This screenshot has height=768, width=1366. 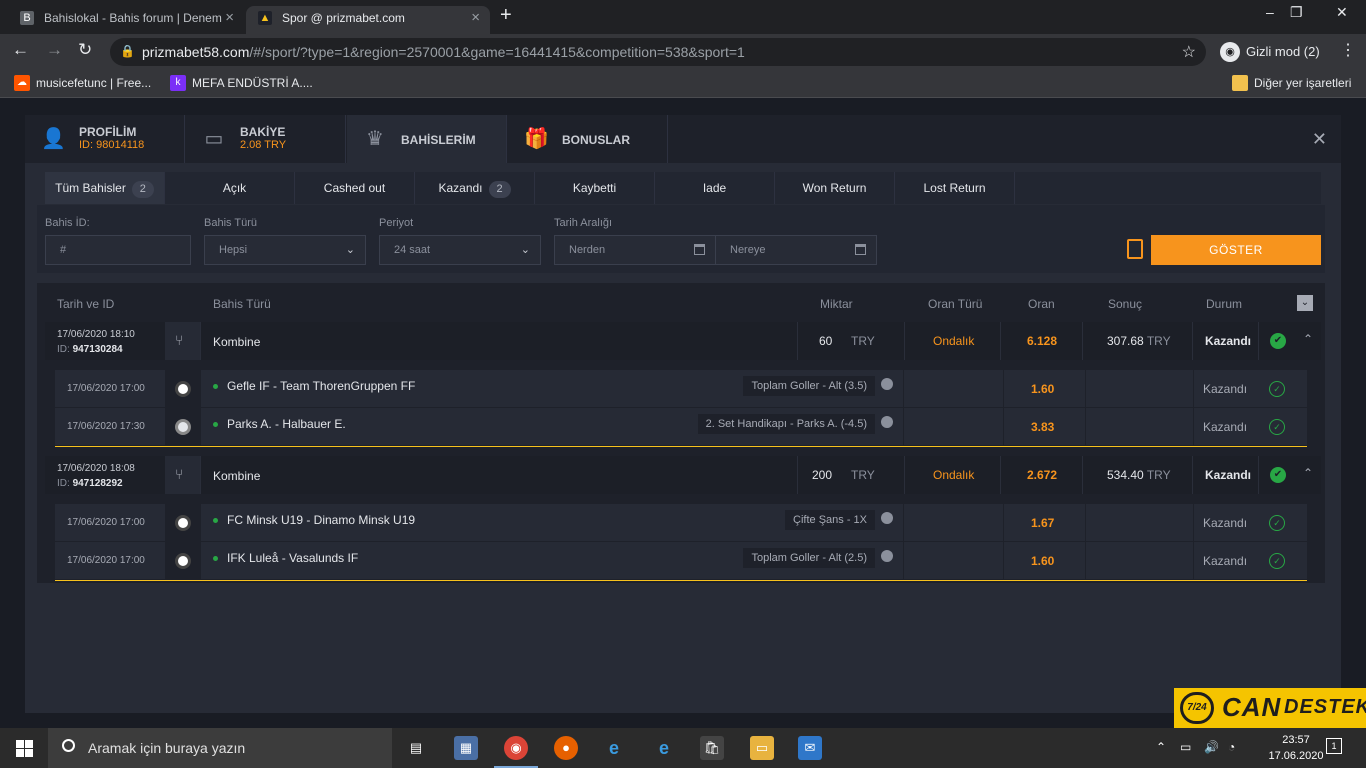 I want to click on bet-currency: TRY, so click(x=863, y=341).